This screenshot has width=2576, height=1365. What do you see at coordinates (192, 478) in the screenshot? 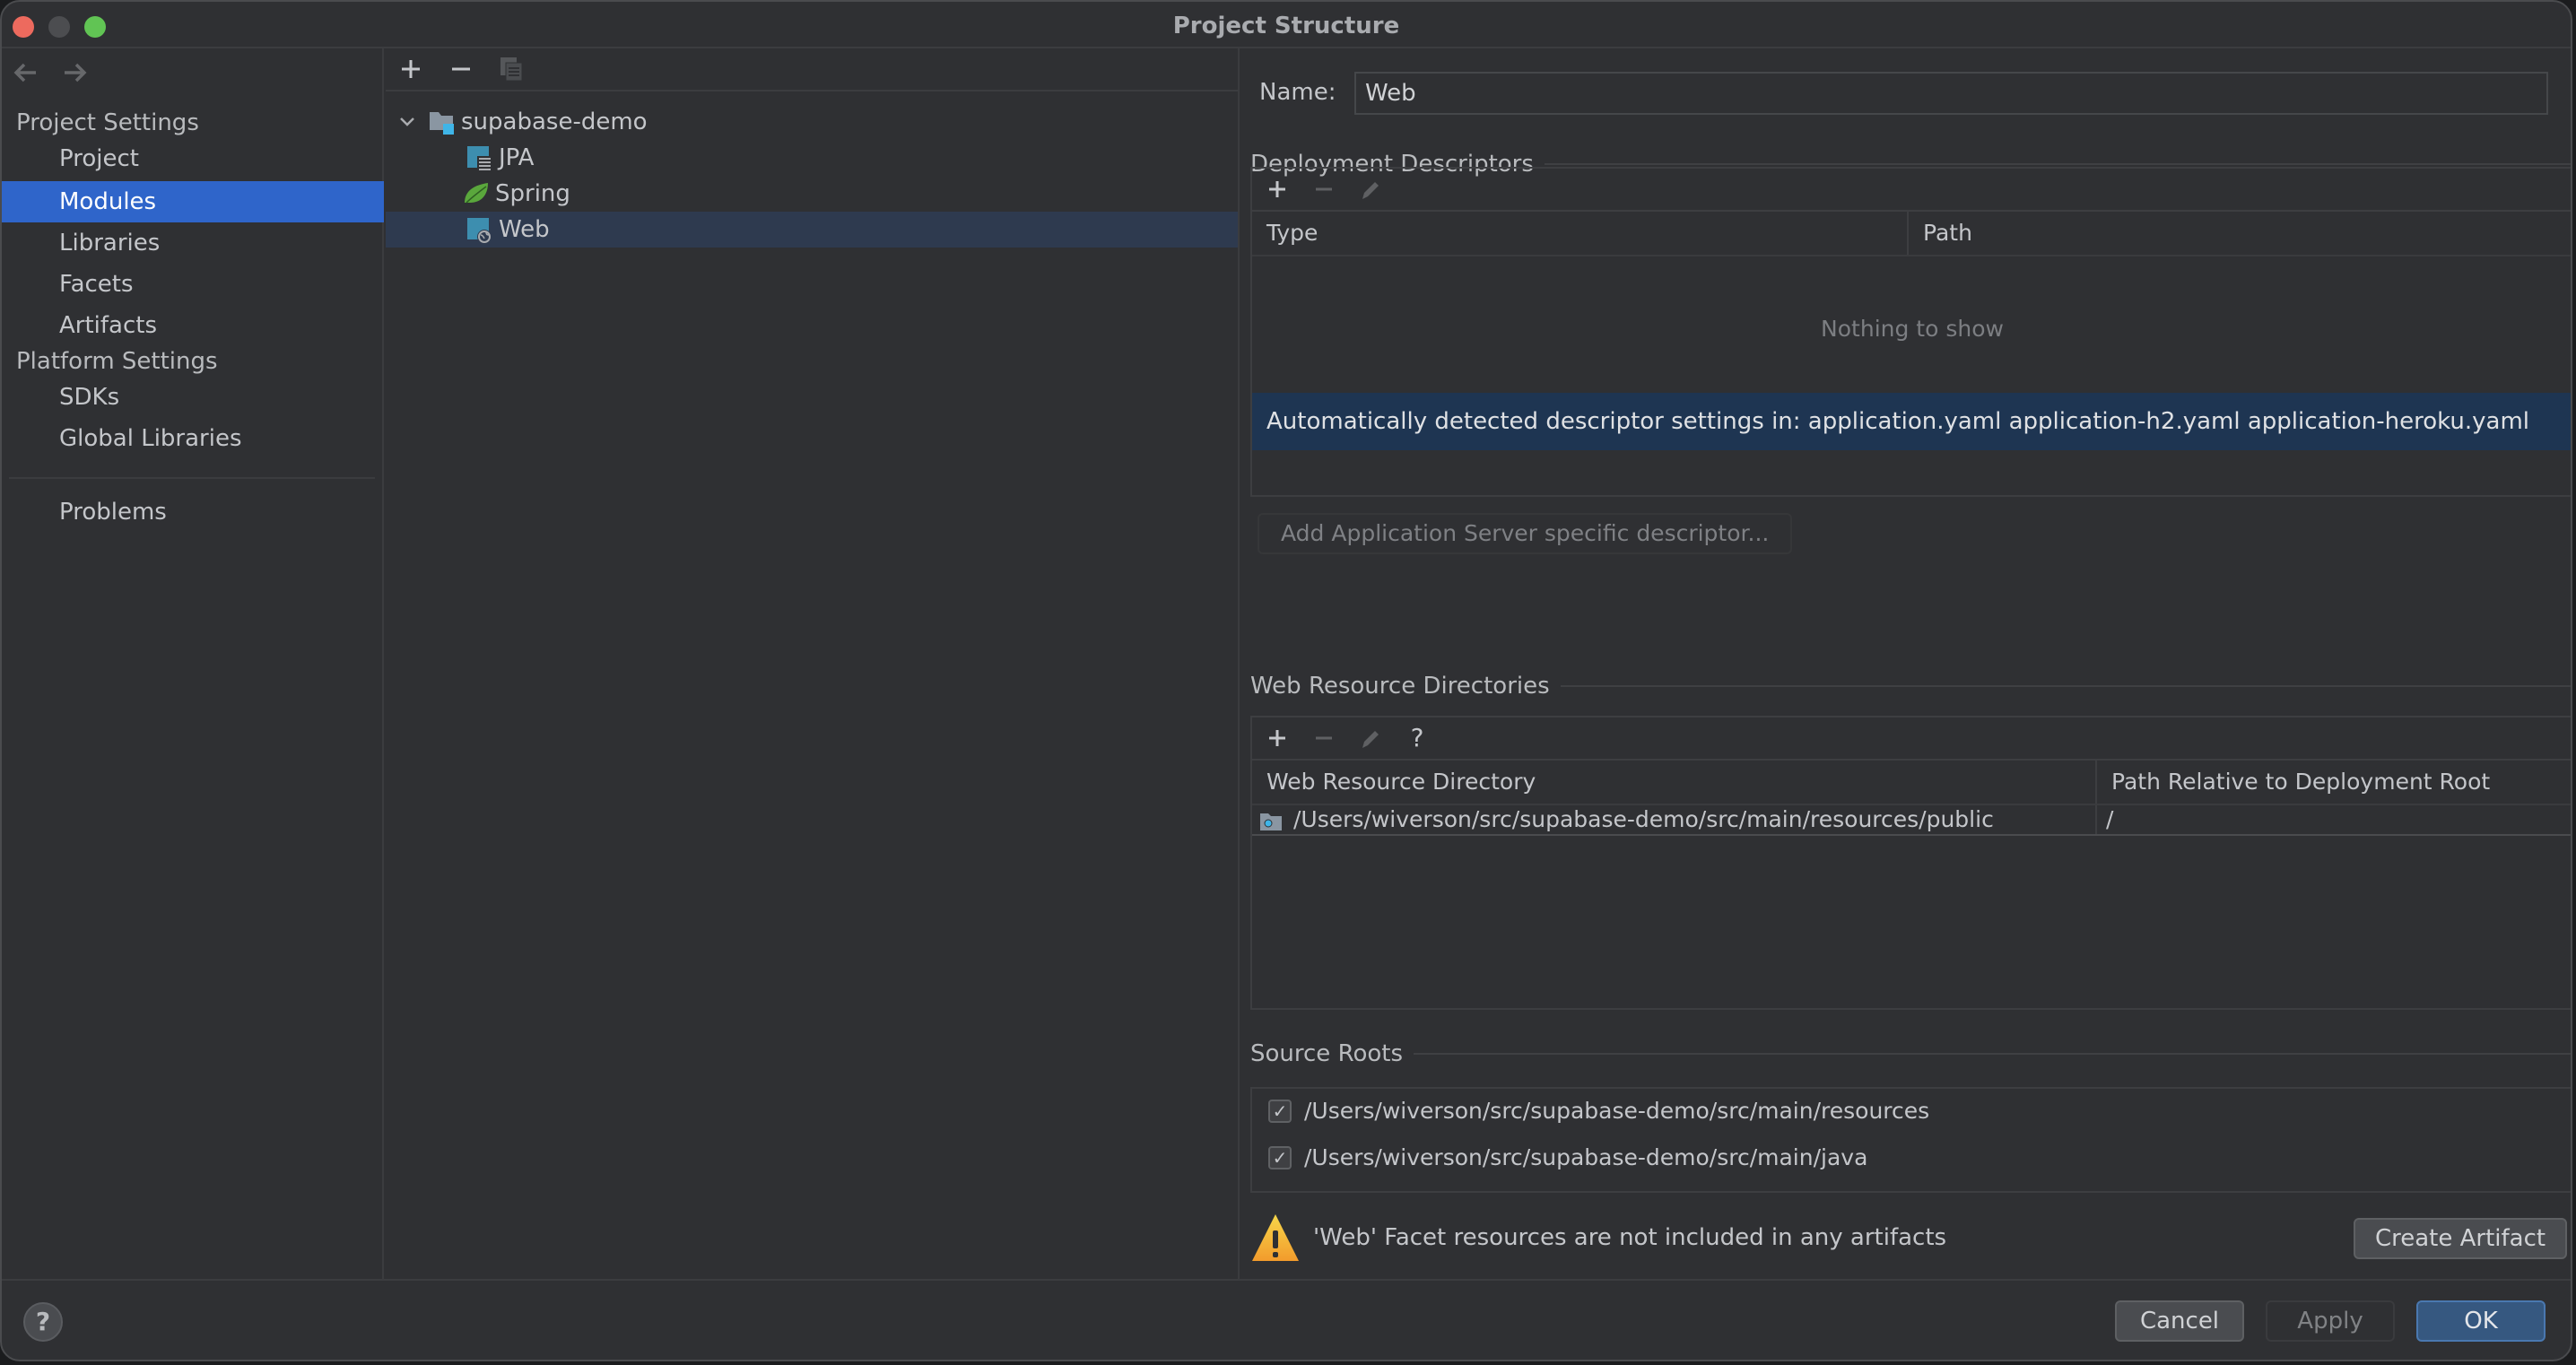
I see `sidebar-divider` at bounding box center [192, 478].